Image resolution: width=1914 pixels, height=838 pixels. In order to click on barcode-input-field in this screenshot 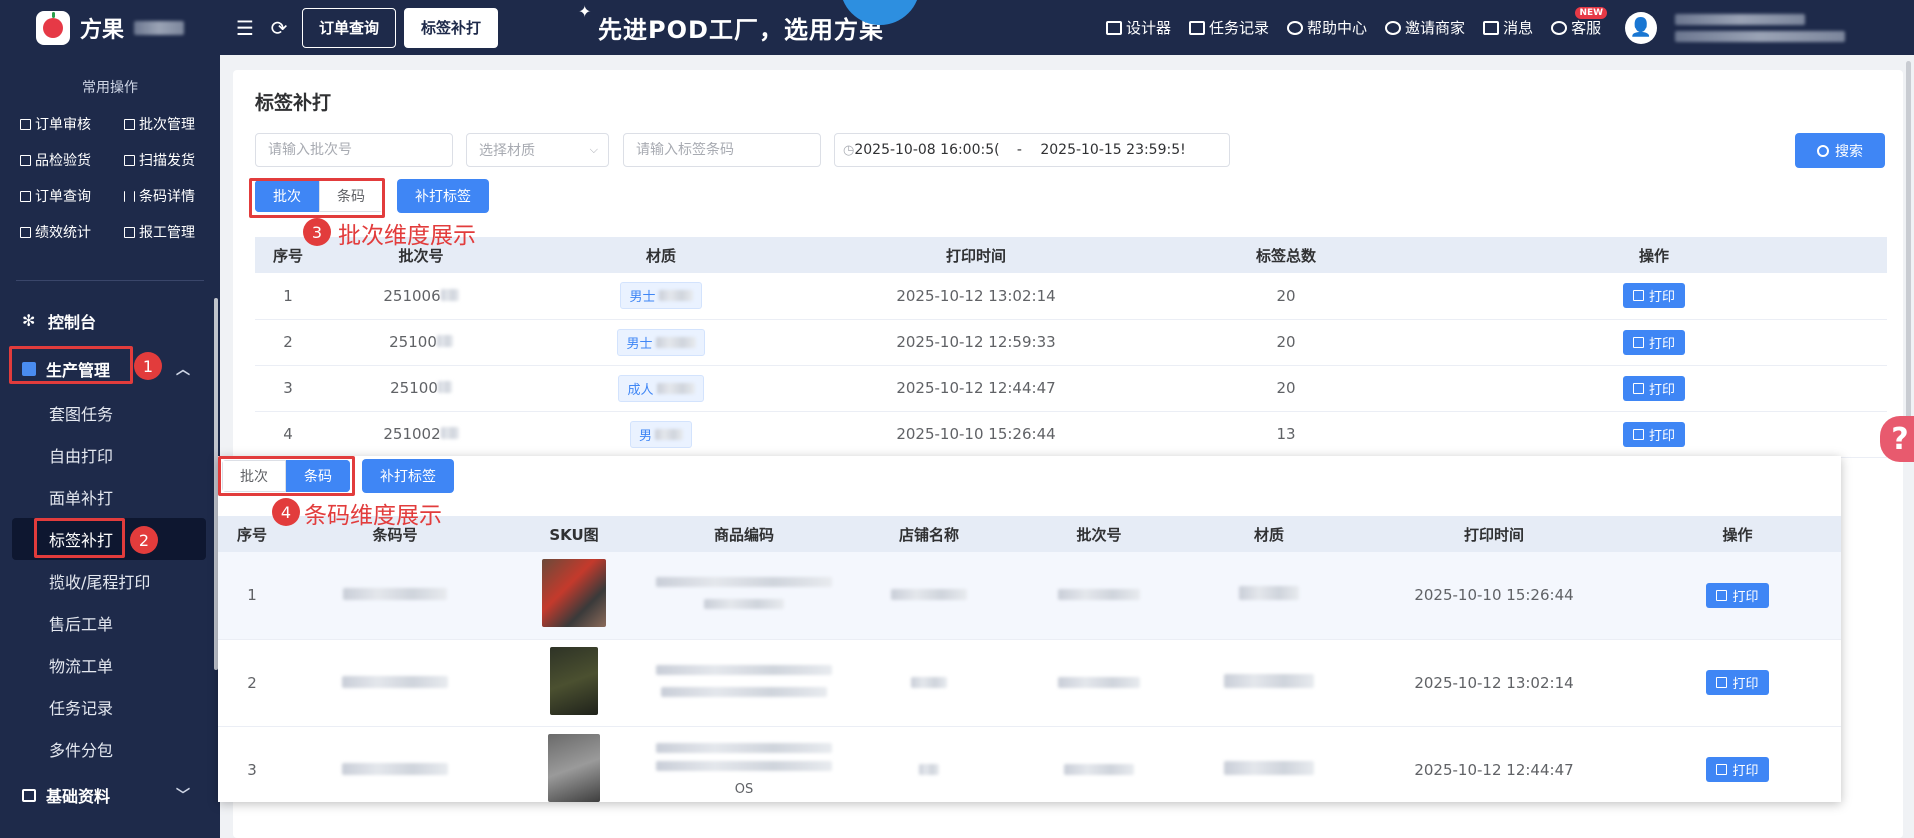, I will do `click(728, 150)`.